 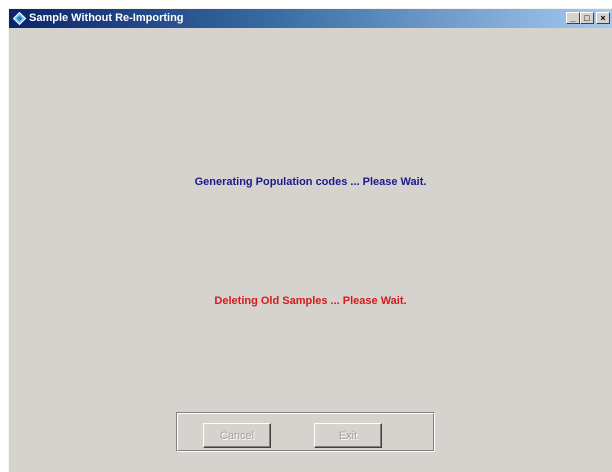 I want to click on close-icon: ×, so click(x=603, y=18).